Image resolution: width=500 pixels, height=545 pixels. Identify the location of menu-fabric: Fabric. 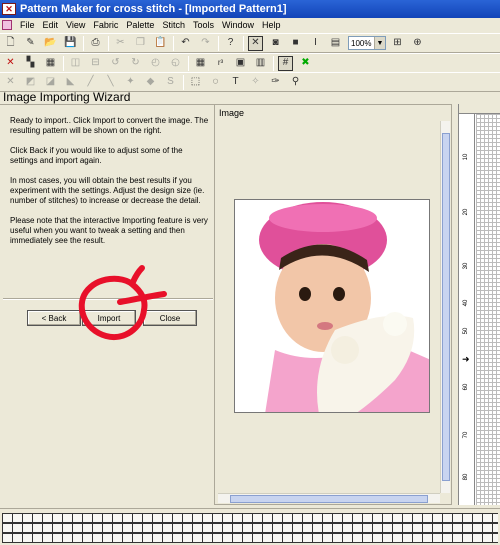
(105, 25).